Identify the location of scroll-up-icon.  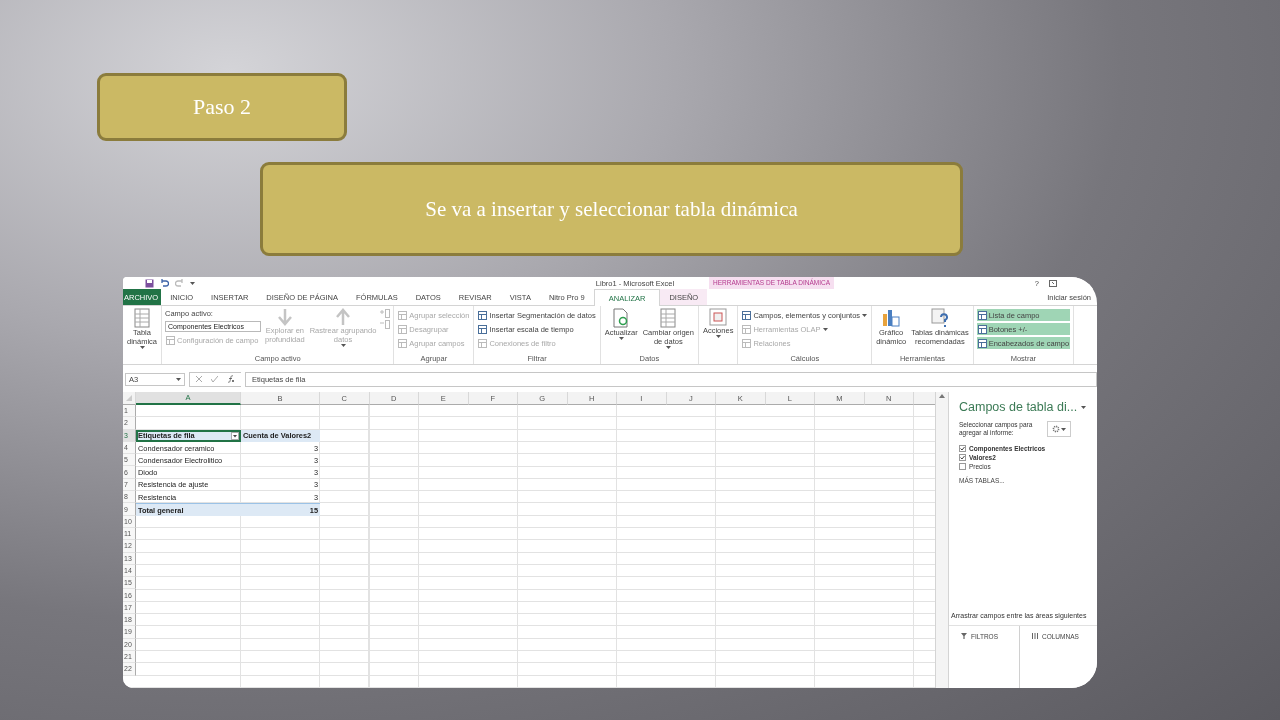
(942, 396).